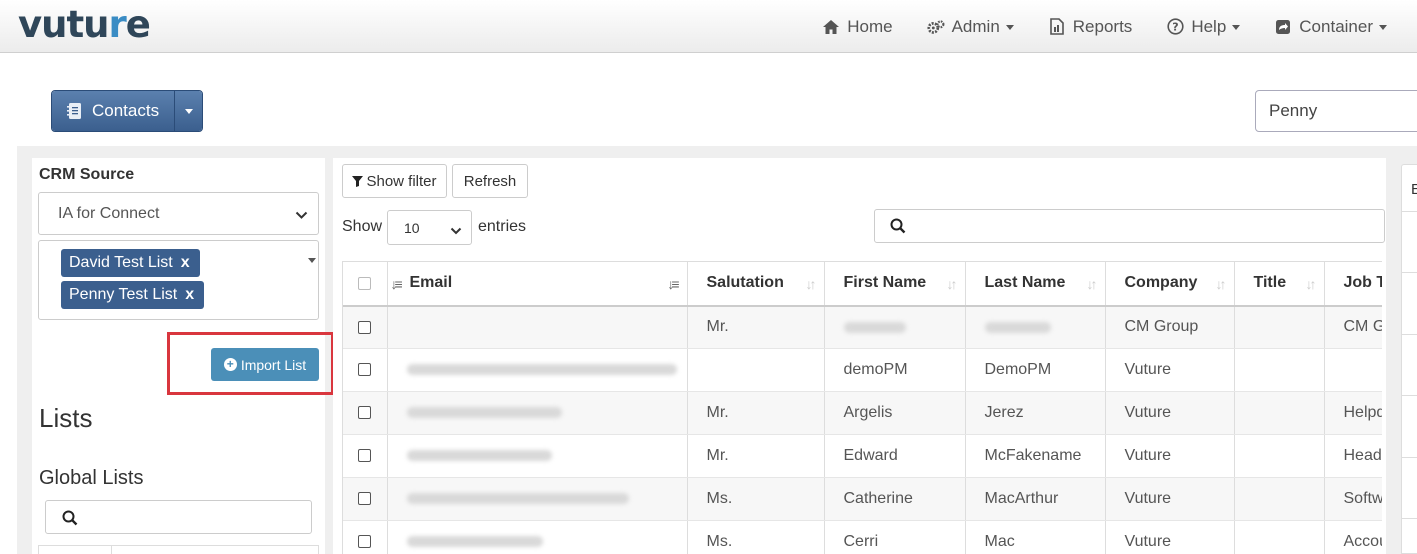 This screenshot has height=554, width=1417. Describe the element at coordinates (1035, 413) in the screenshot. I see `last-name-cell: Jerez` at that location.